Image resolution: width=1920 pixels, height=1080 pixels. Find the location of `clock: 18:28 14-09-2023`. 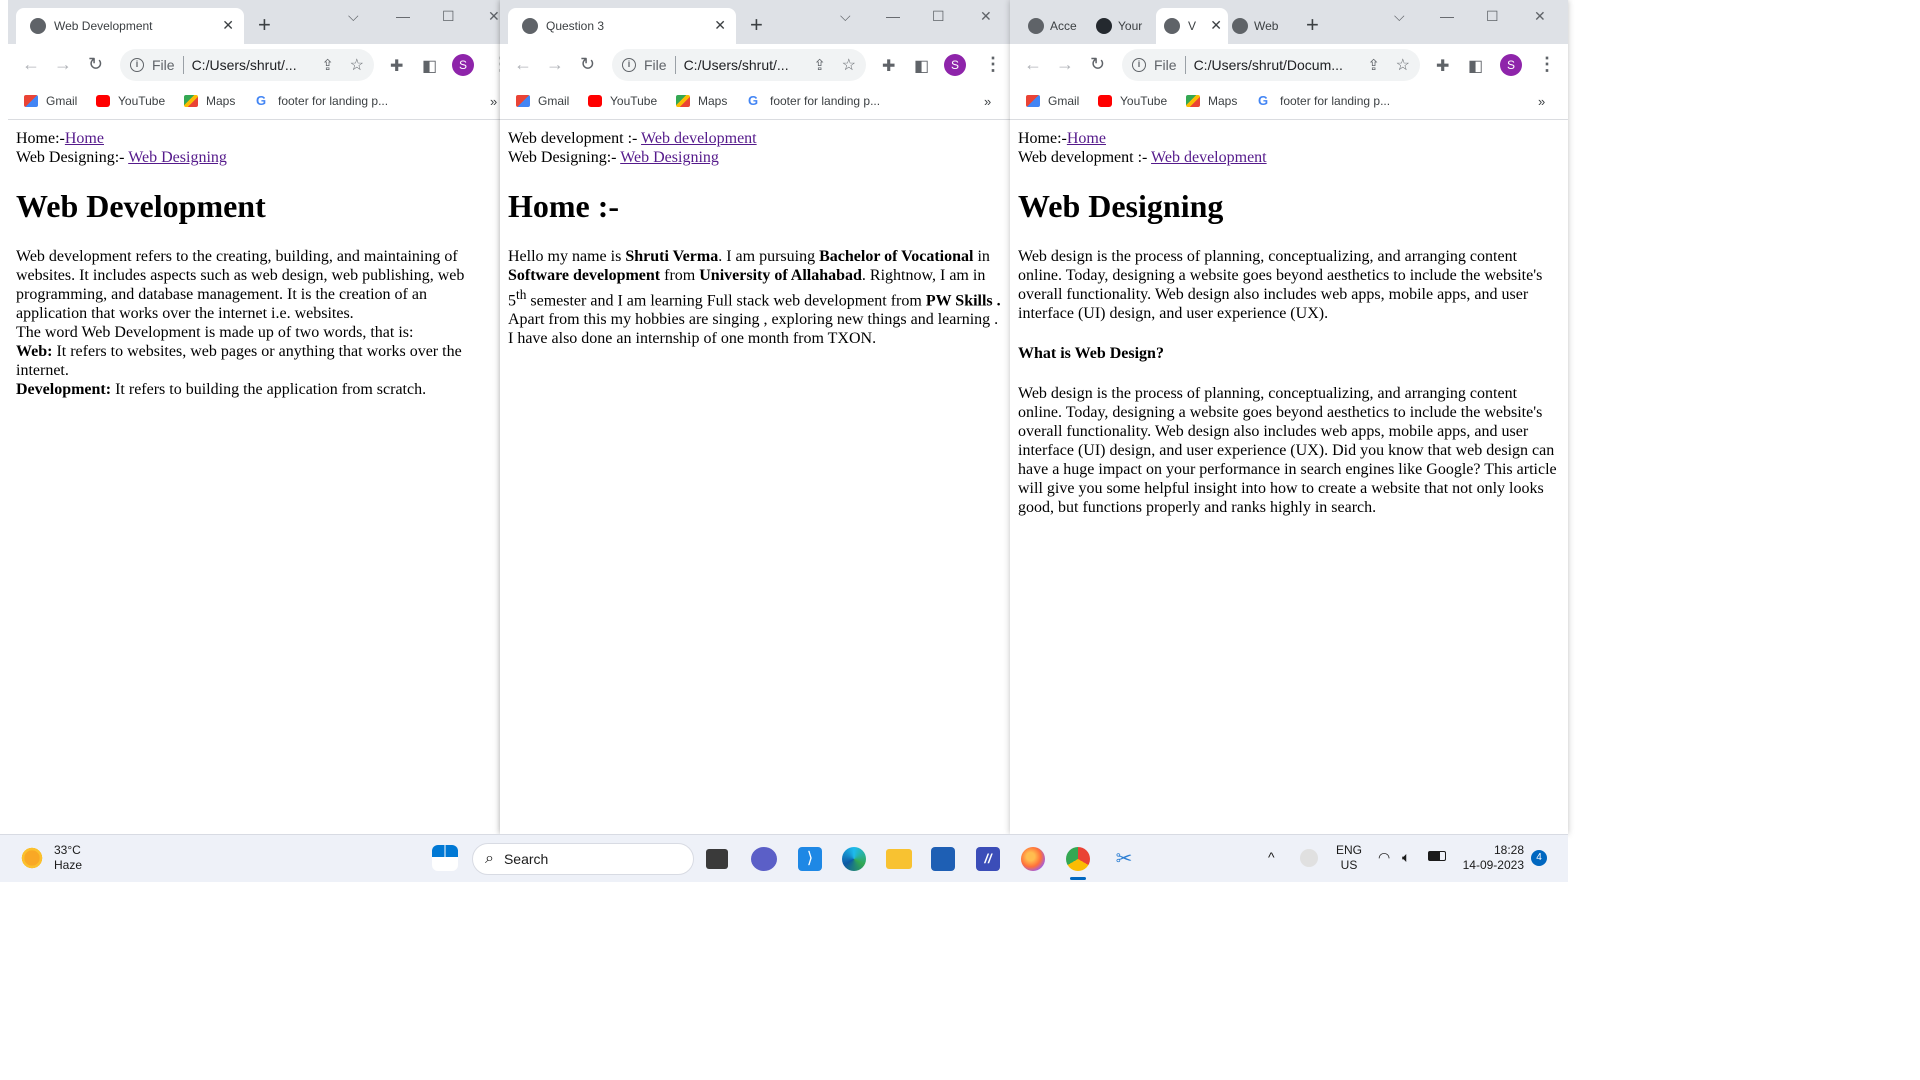

clock: 18:28 14-09-2023 is located at coordinates (1491, 858).